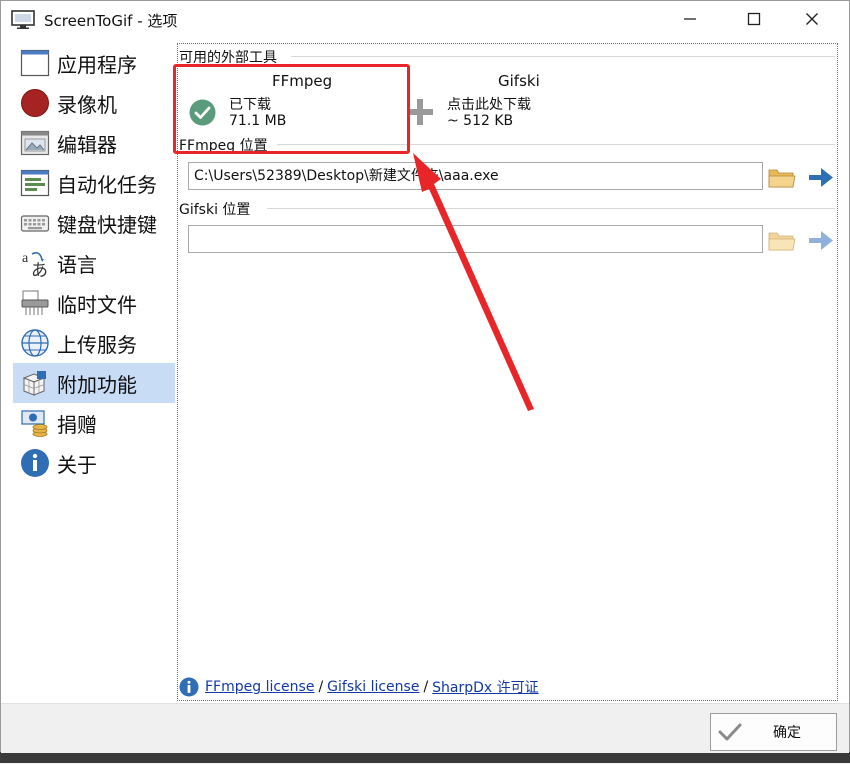  I want to click on annotation-arrow, so click(473, 282).